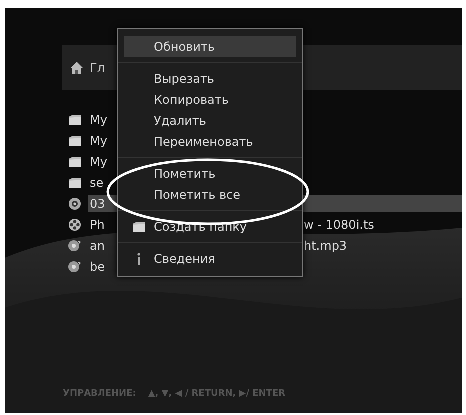 The image size is (466, 415). Describe the element at coordinates (217, 394) in the screenshot. I see `controls-keys: ▲, ▼, ◀ / RETURN, ▶/ ENTER` at that location.